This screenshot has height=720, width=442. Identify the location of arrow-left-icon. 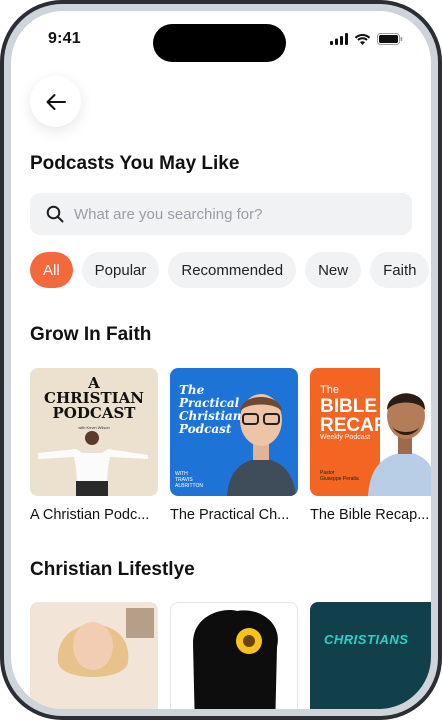
(56, 101).